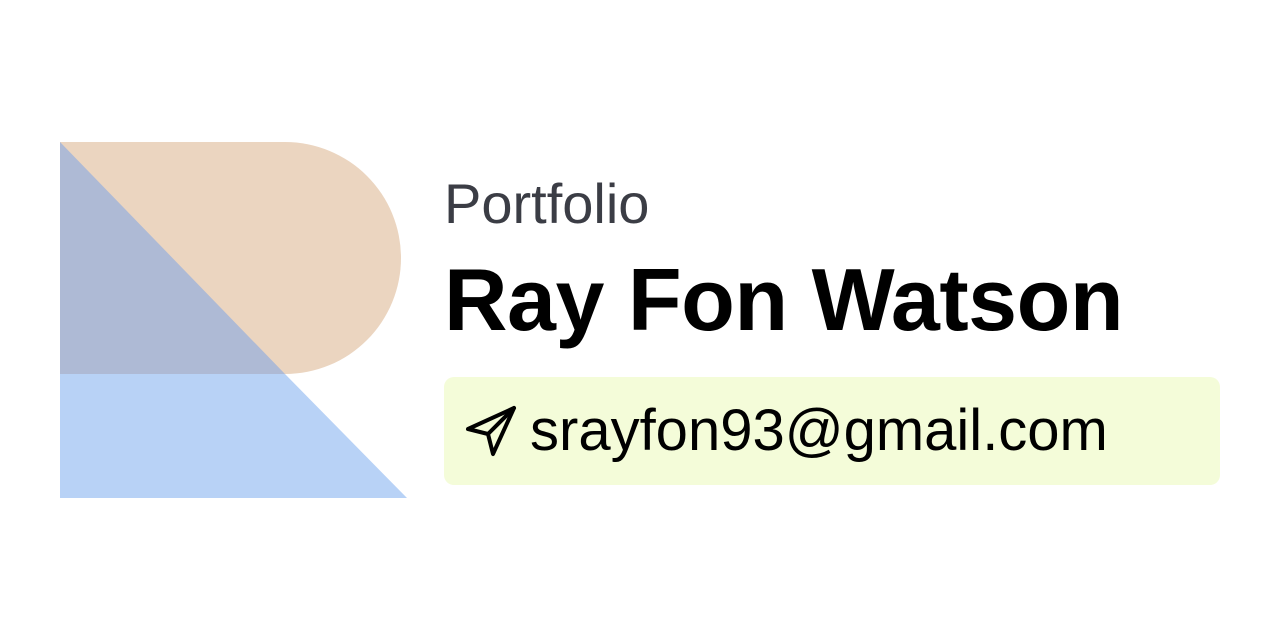  What do you see at coordinates (784, 299) in the screenshot?
I see `owner-name: Ray Fon Watson` at bounding box center [784, 299].